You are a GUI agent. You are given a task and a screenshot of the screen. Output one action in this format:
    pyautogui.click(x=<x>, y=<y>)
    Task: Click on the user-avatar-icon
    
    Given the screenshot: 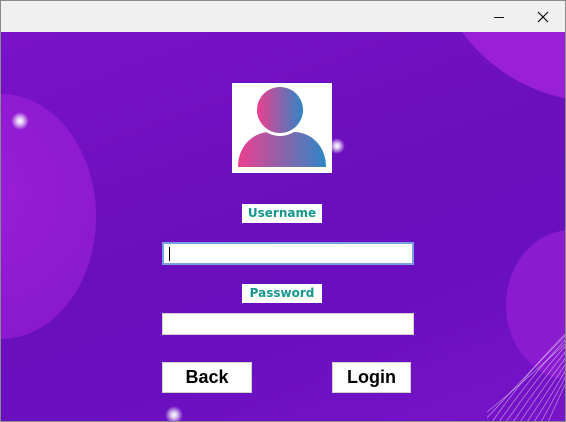 What is the action you would take?
    pyautogui.click(x=282, y=125)
    